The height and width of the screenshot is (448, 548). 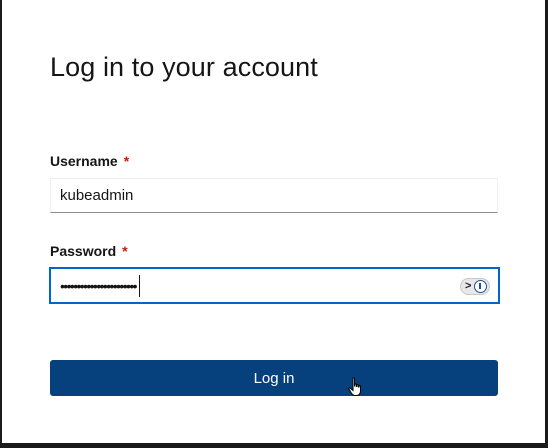 I want to click on hand-pointer-icon, so click(x=354, y=386).